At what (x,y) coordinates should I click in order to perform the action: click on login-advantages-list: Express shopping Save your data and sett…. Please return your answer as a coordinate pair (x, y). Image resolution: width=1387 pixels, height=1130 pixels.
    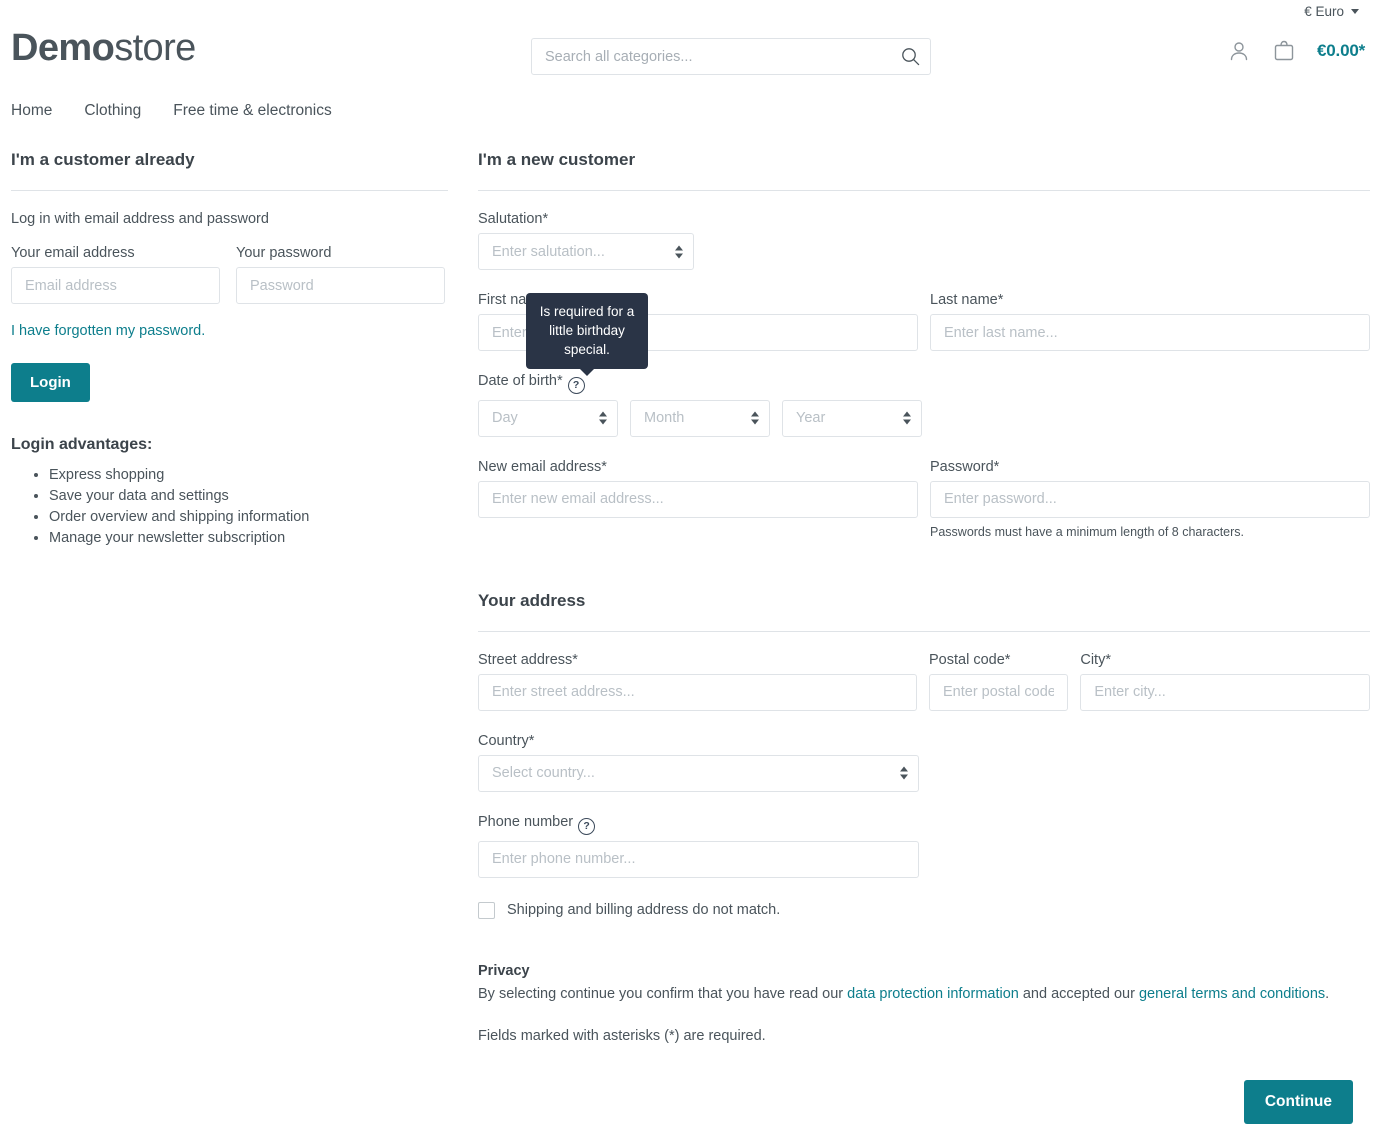
    Looking at the image, I should click on (229, 507).